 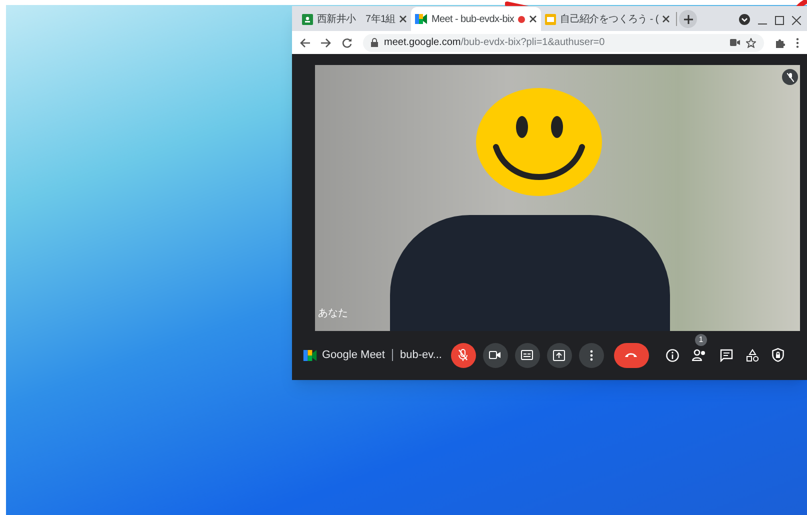 What do you see at coordinates (421, 19) in the screenshot?
I see `camera-logo-icon` at bounding box center [421, 19].